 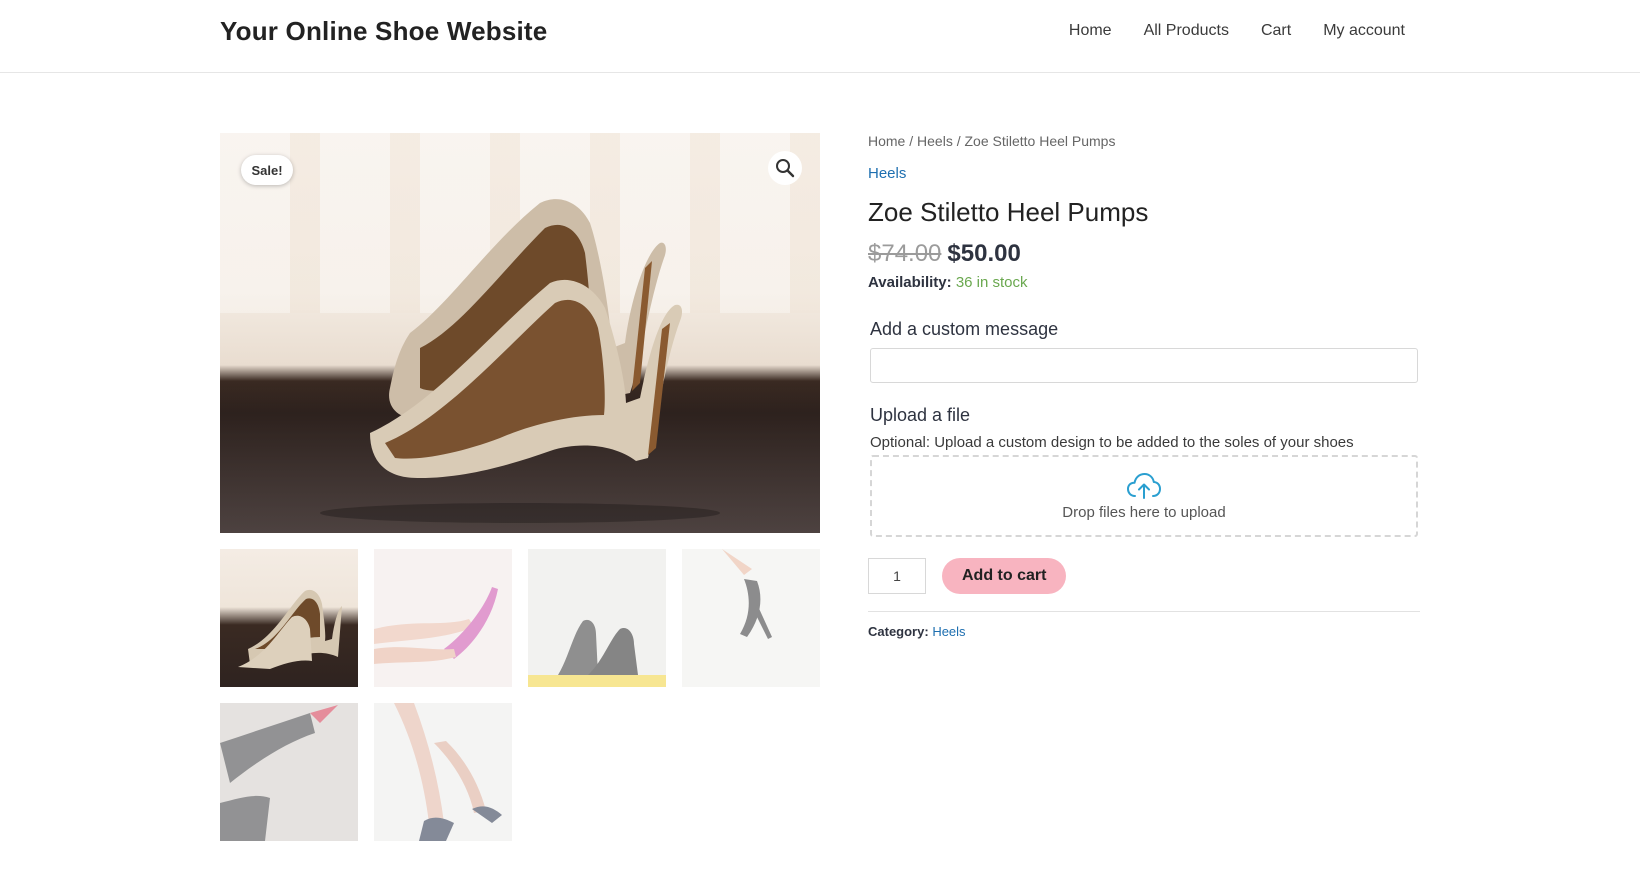 I want to click on search-icon, so click(x=785, y=168).